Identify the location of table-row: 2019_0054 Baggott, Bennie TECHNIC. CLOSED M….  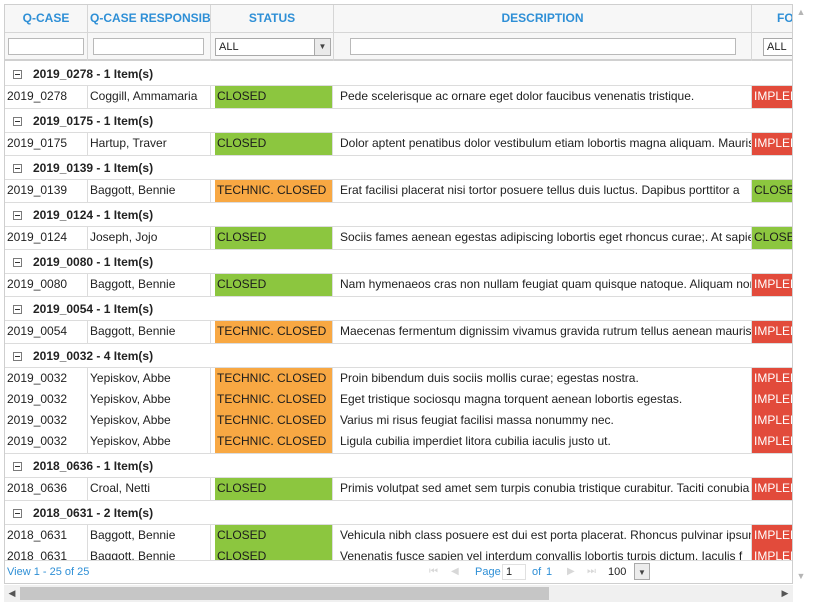
(398, 332).